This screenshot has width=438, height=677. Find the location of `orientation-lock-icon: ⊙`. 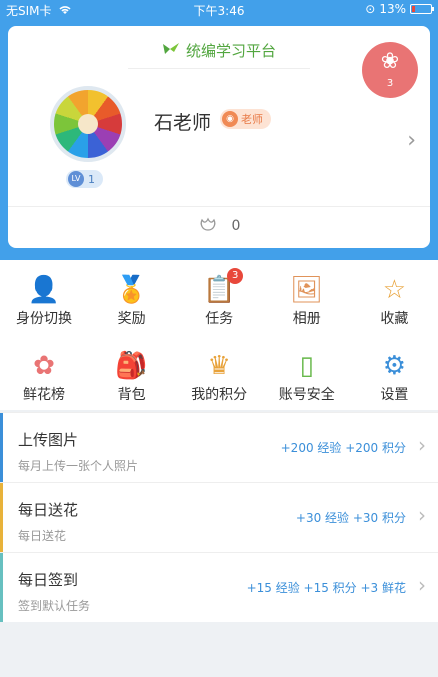

orientation-lock-icon: ⊙ is located at coordinates (370, 9).